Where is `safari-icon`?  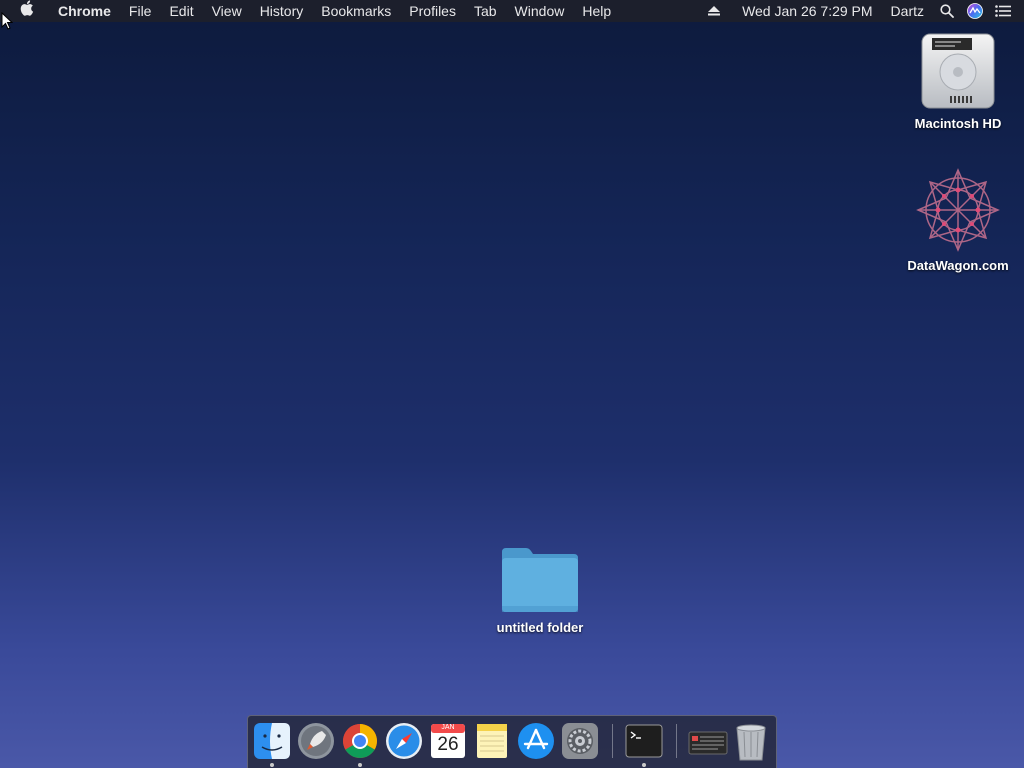 safari-icon is located at coordinates (404, 741).